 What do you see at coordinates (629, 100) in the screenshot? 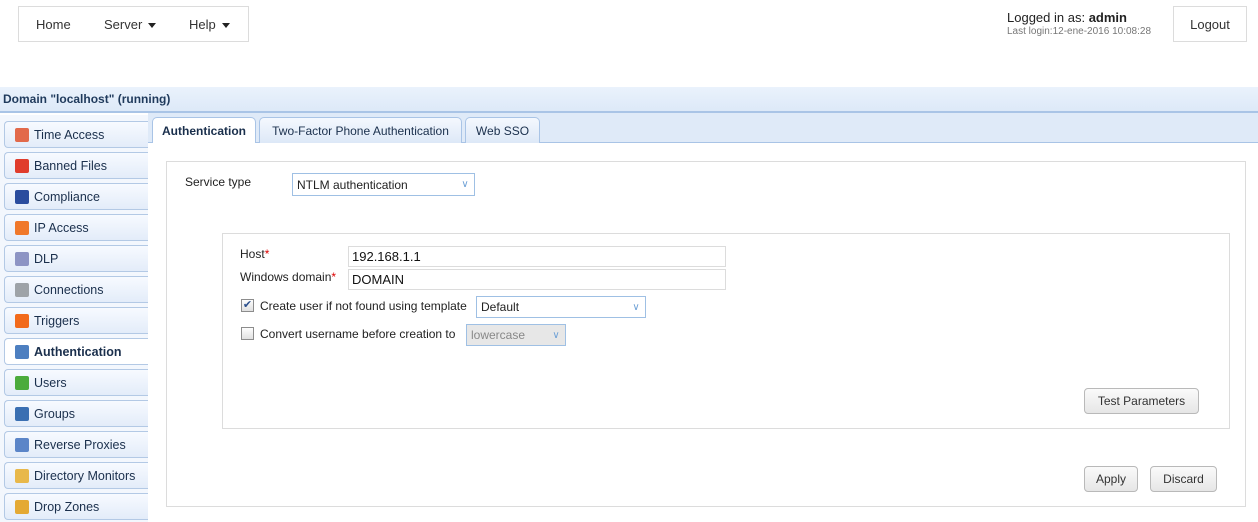
I see `domain-header: Domain "localhost" (running)` at bounding box center [629, 100].